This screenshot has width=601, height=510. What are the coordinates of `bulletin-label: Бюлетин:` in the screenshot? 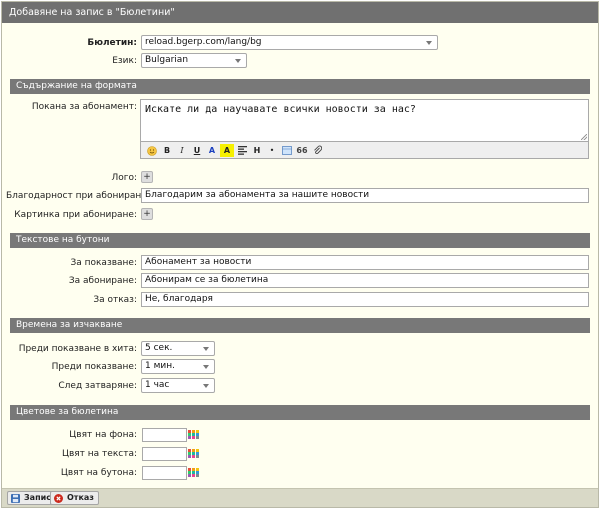 It's located at (112, 43).